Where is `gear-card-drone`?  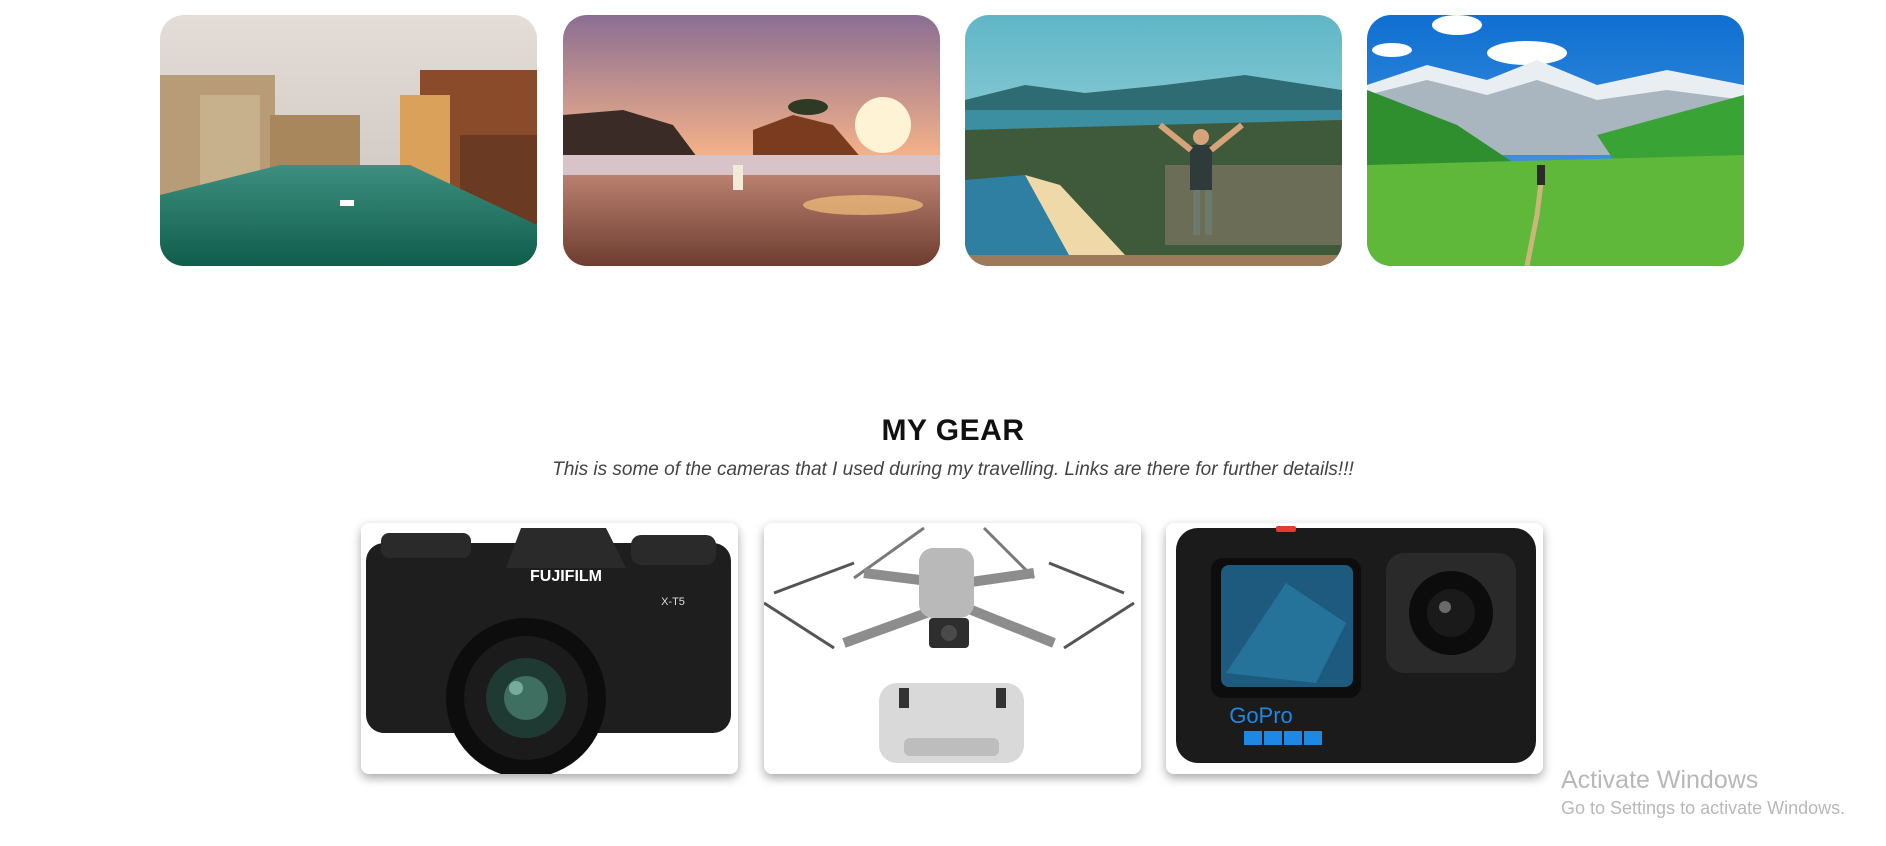
gear-card-drone is located at coordinates (952, 648).